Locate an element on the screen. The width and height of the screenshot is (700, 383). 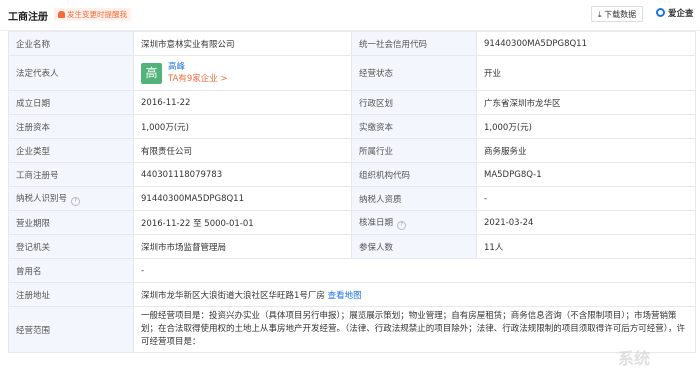
download-label: 下载数据 is located at coordinates (620, 14).